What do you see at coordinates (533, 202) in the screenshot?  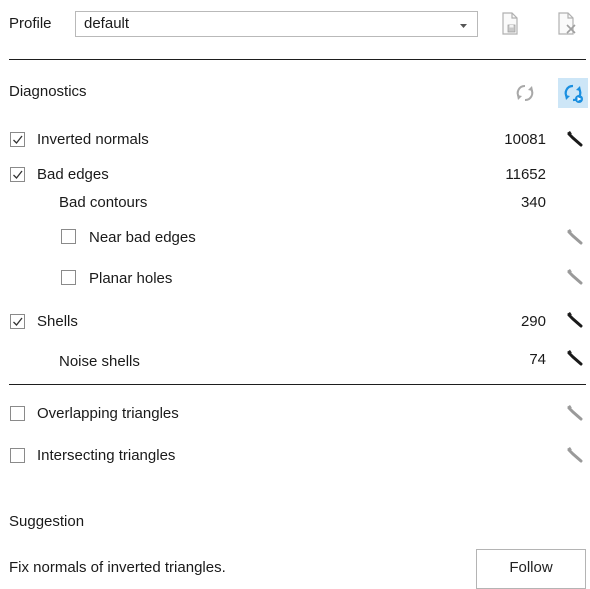 I see `bad-contours-count: 340` at bounding box center [533, 202].